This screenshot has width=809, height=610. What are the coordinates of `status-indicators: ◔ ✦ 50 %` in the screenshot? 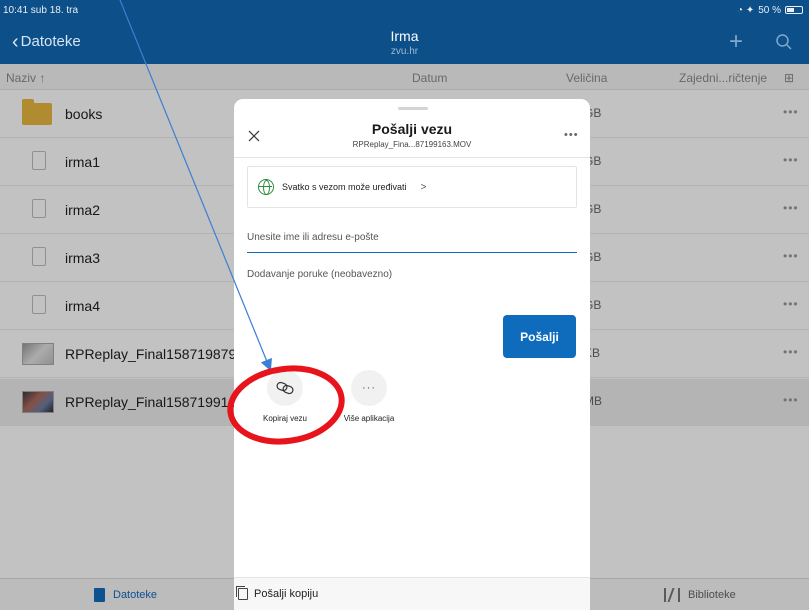 It's located at (770, 10).